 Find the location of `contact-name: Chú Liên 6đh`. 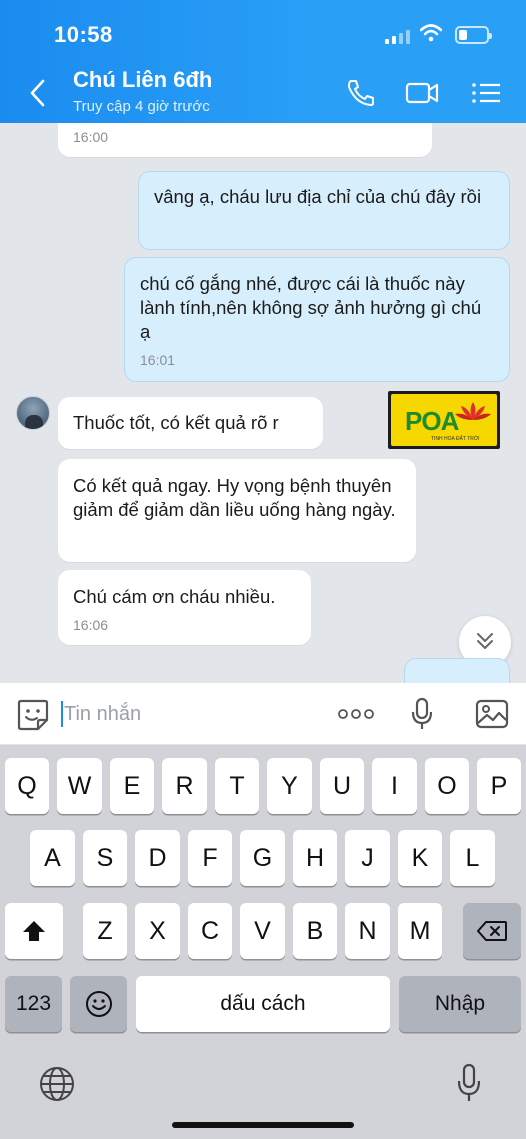

contact-name: Chú Liên 6đh is located at coordinates (142, 80).